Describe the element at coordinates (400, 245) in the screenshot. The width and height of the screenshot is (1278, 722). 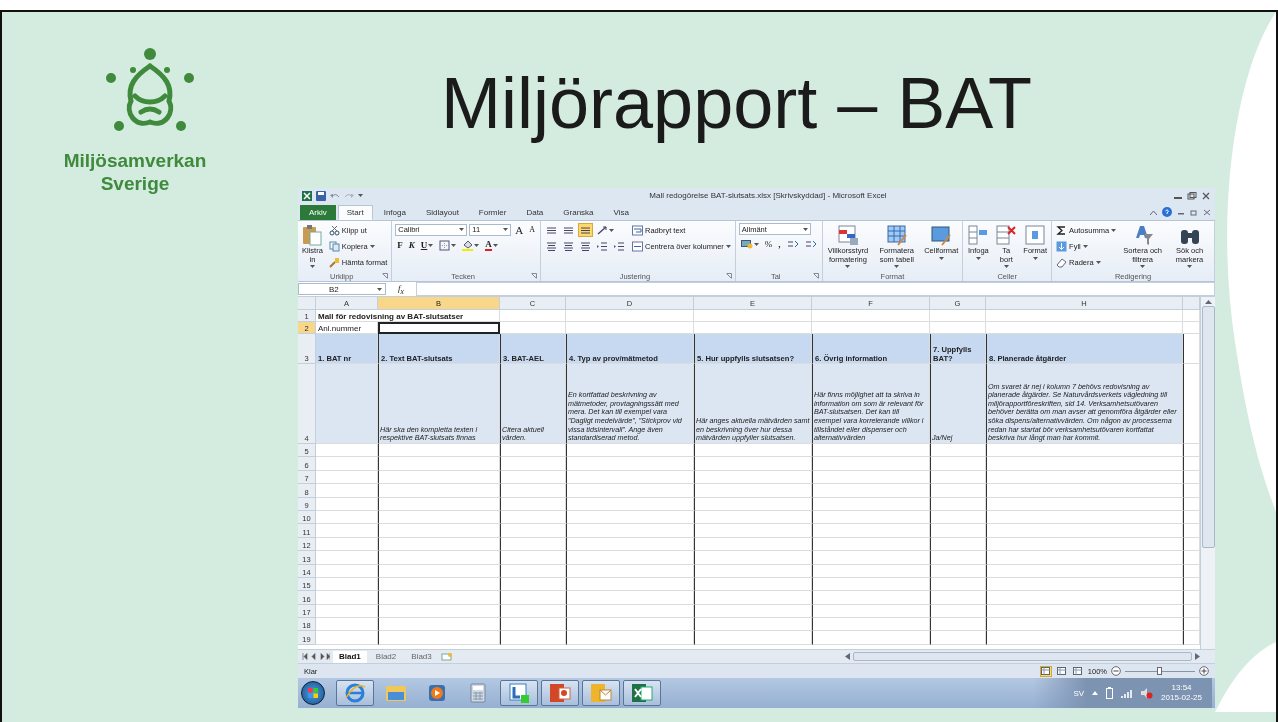
I see `bold-button: F` at that location.